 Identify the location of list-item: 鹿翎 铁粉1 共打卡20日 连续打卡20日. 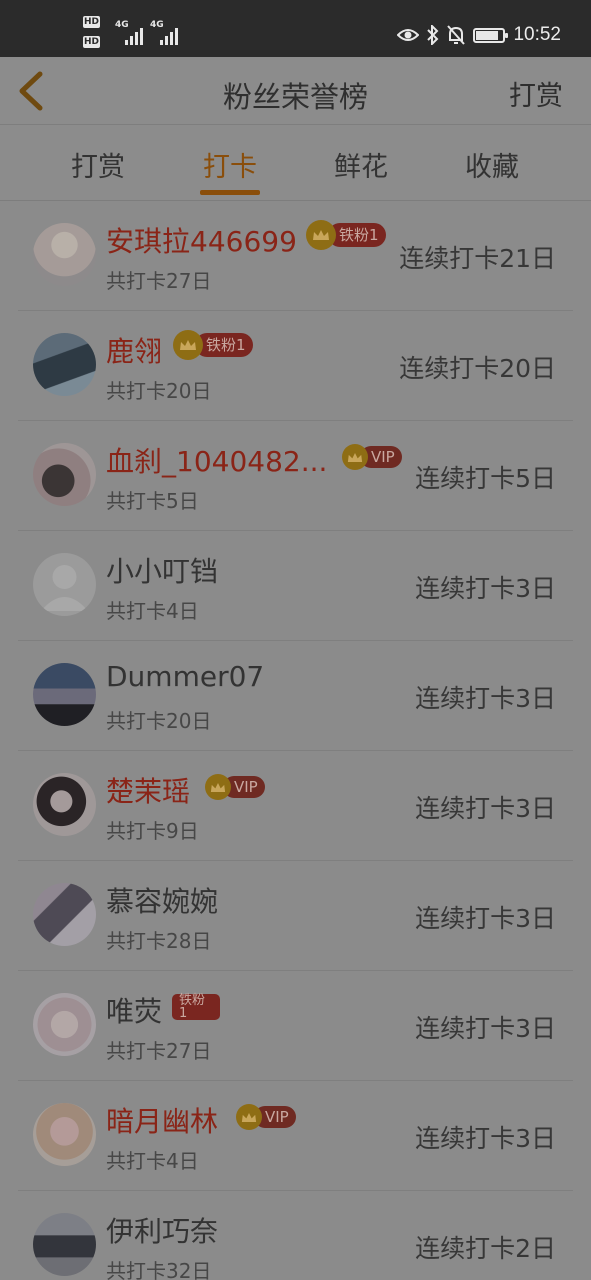
(295, 366).